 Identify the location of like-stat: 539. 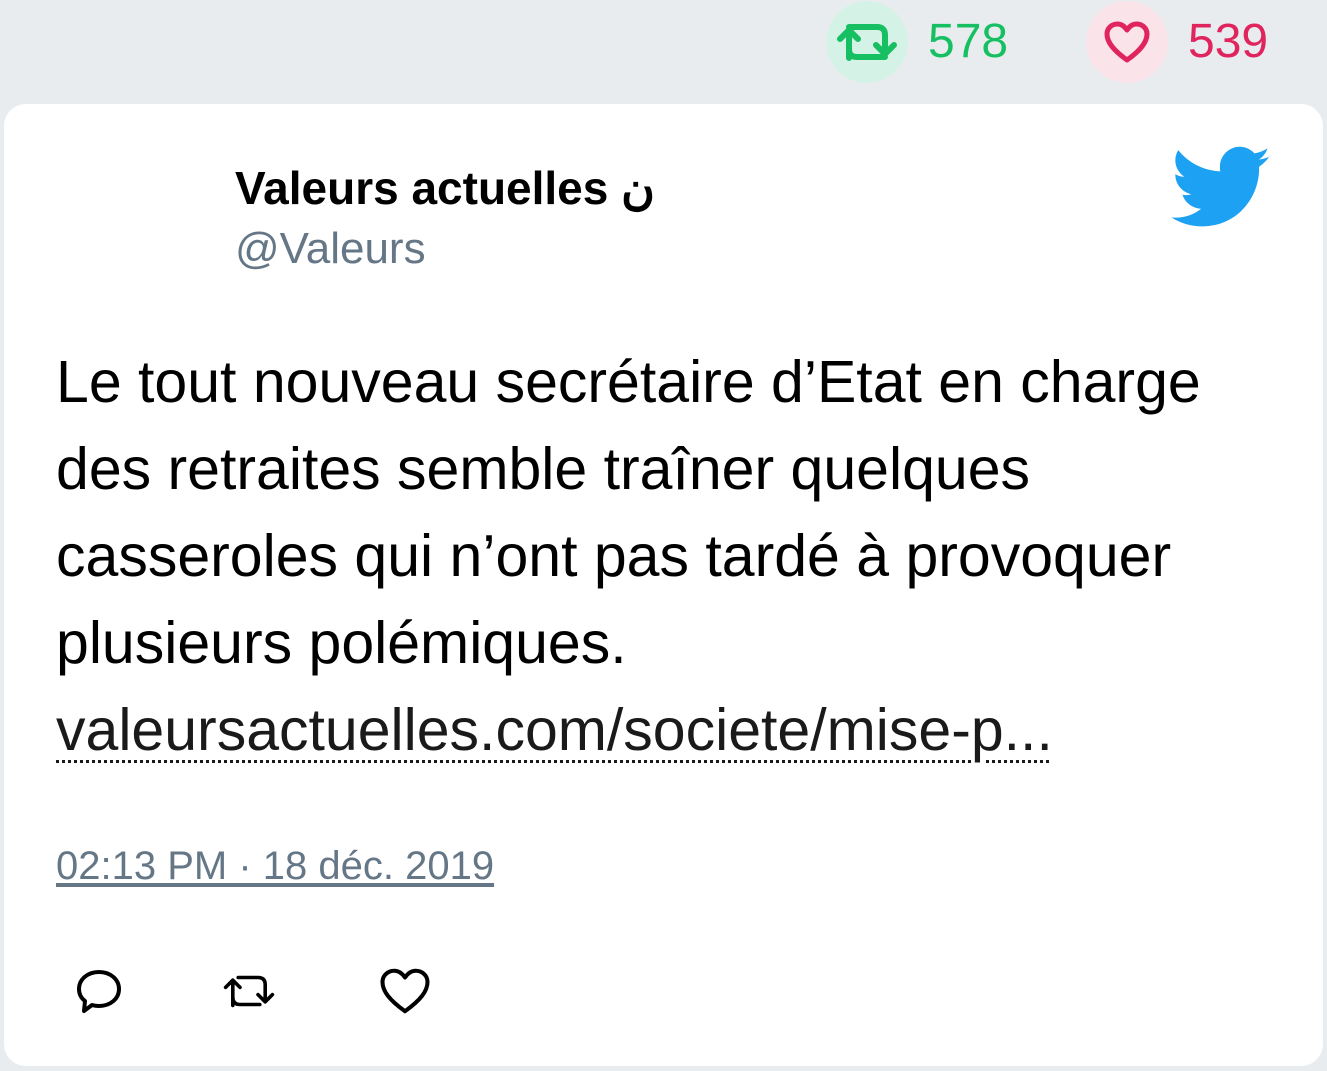
(1177, 42).